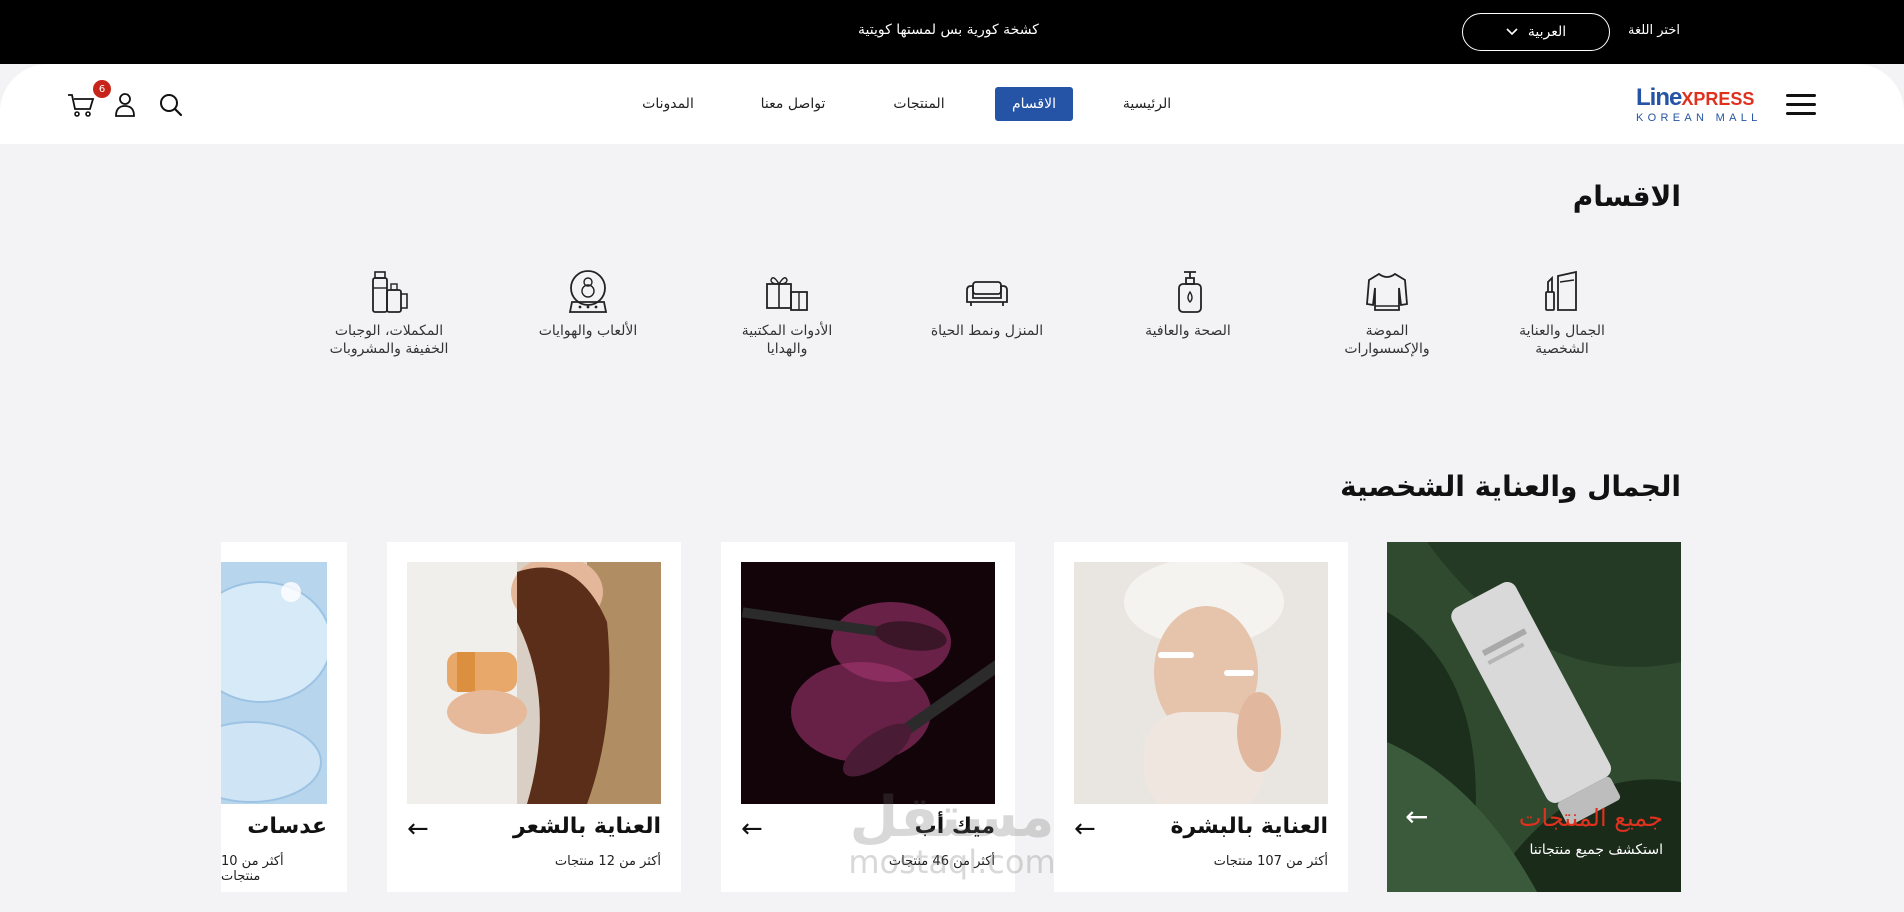 This screenshot has width=1904, height=912. Describe the element at coordinates (1547, 32) in the screenshot. I see `language-value: العربية` at that location.